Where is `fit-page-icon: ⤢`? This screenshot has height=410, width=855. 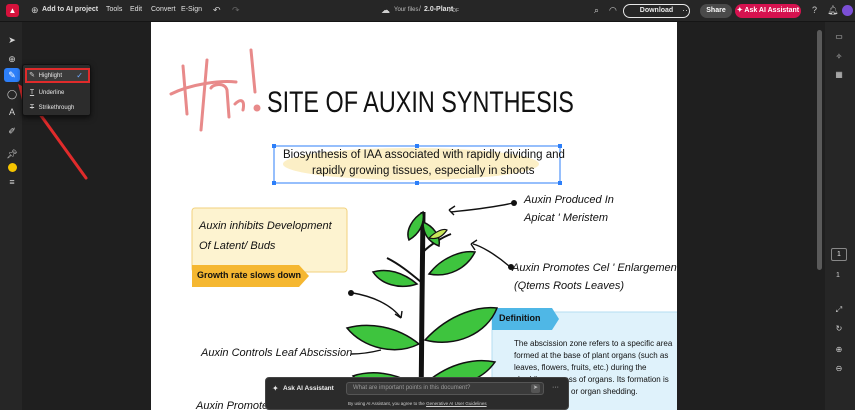
fit-page-icon: ⤢ is located at coordinates (839, 310).